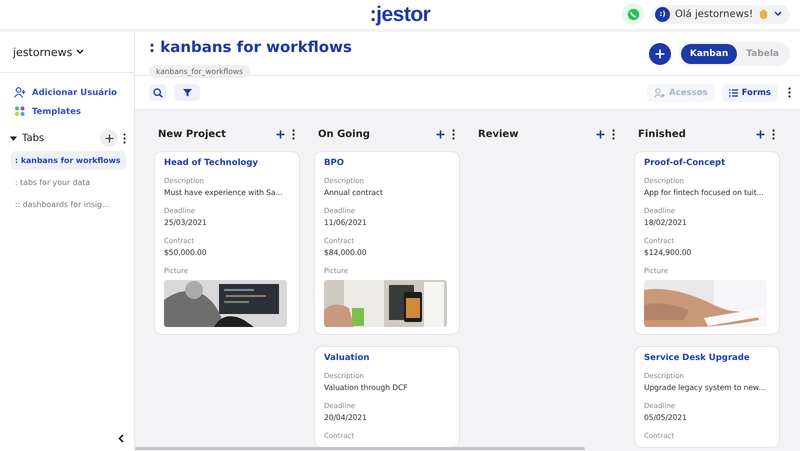 This screenshot has height=451, width=800. What do you see at coordinates (400, 14) in the screenshot?
I see `logo: :jestor` at bounding box center [400, 14].